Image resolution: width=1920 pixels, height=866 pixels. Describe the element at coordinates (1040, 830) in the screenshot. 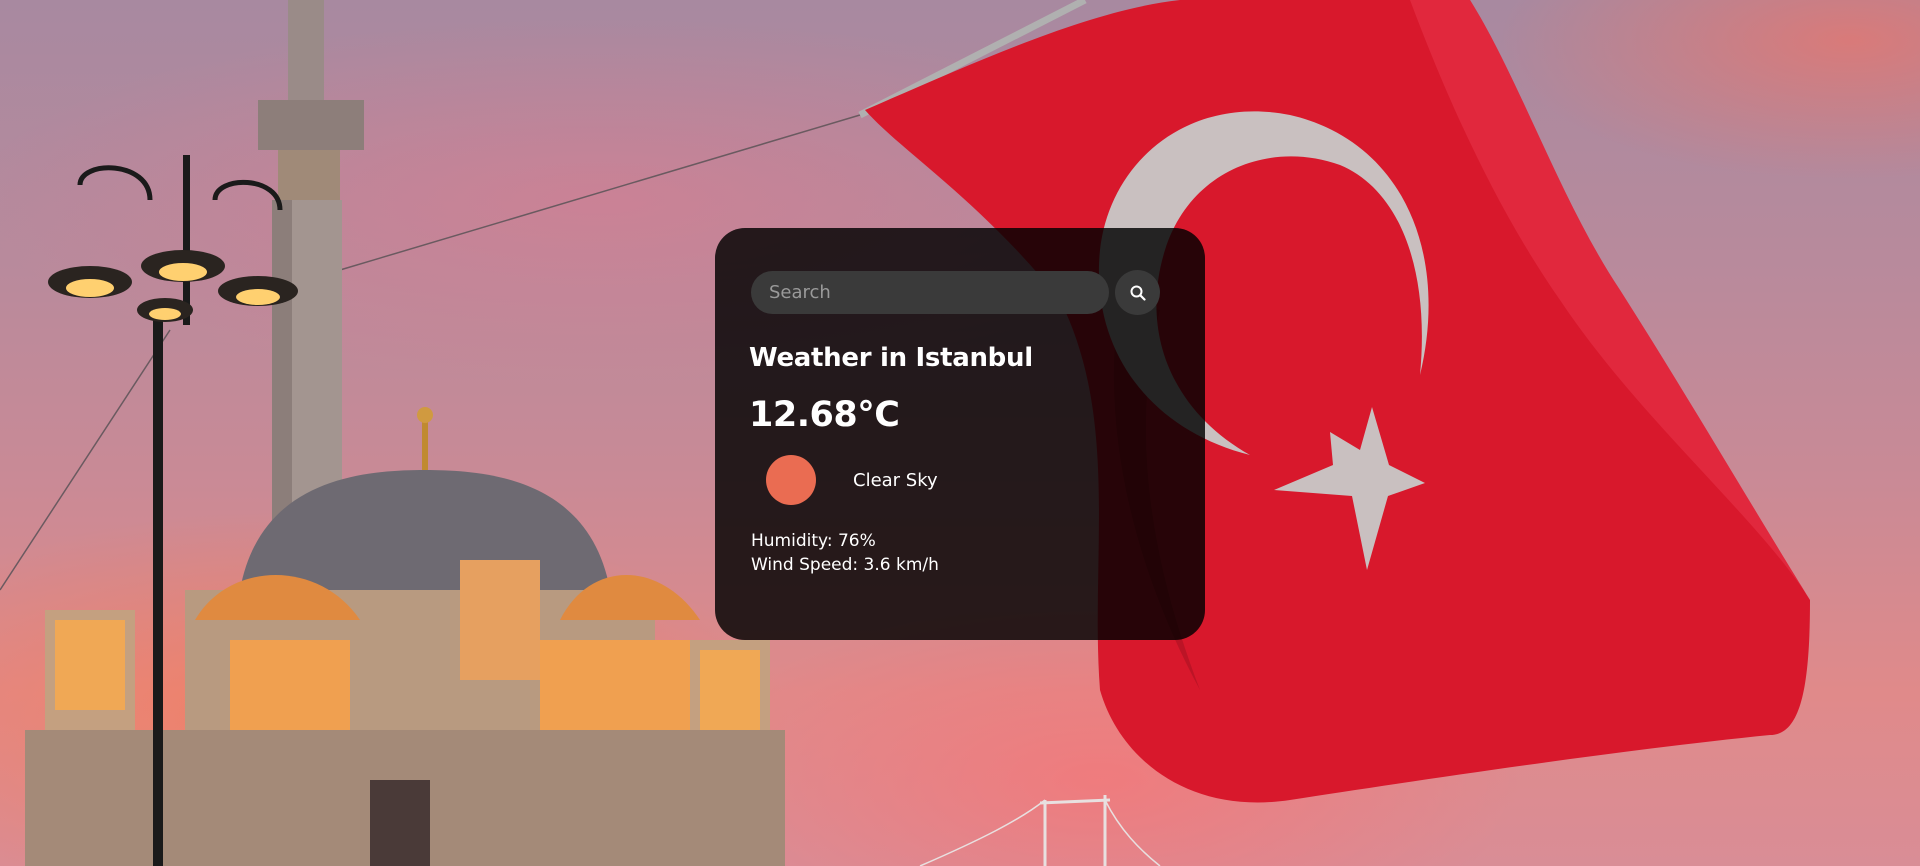

I see `bridge` at that location.